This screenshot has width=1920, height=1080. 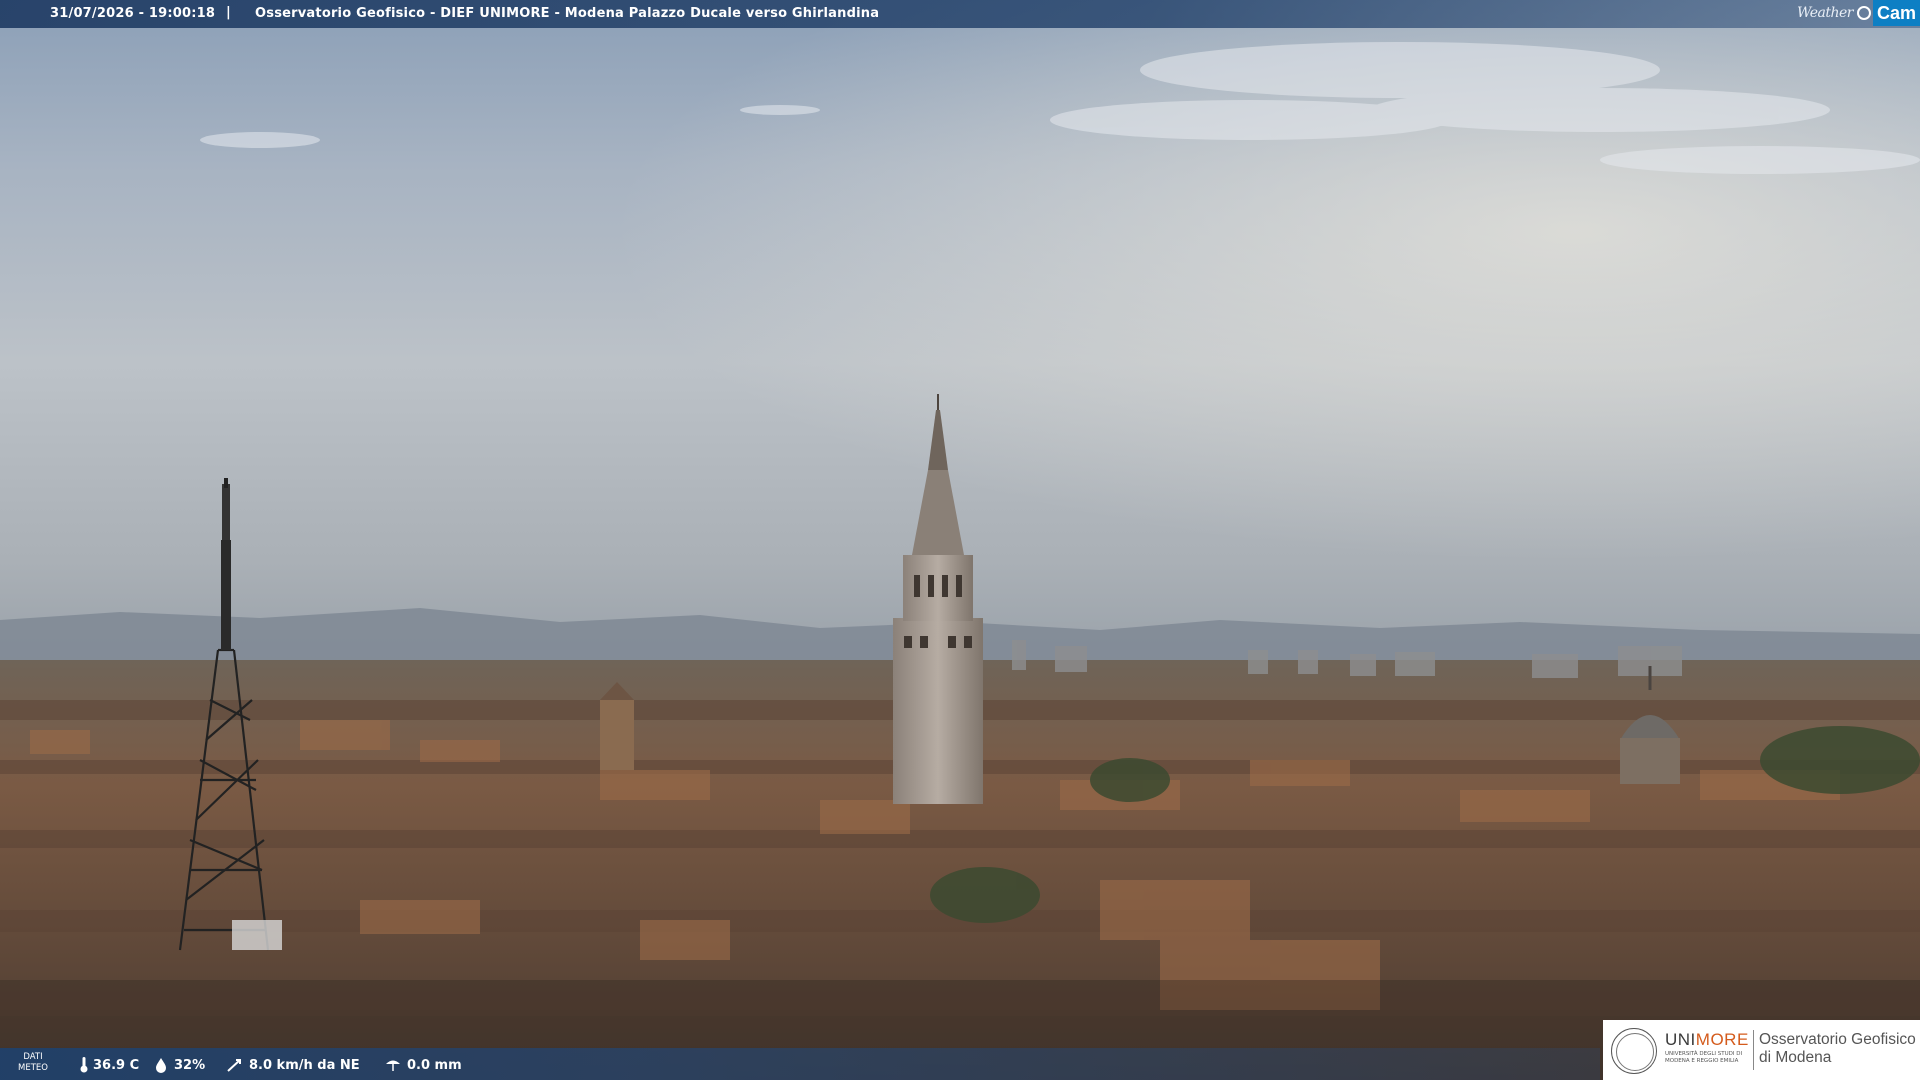 What do you see at coordinates (190, 1065) in the screenshot?
I see `humidity-value: 32%` at bounding box center [190, 1065].